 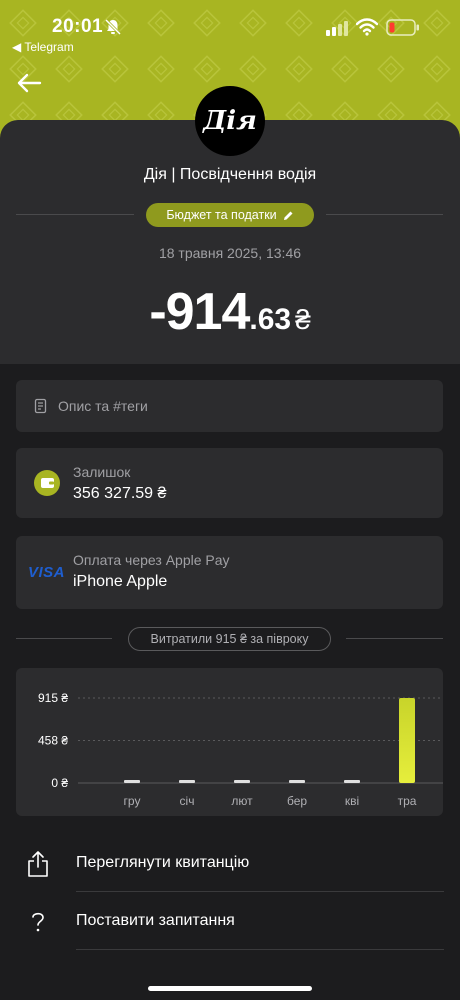 I want to click on payment-label: Оплата через Apple Pay, so click(x=151, y=560).